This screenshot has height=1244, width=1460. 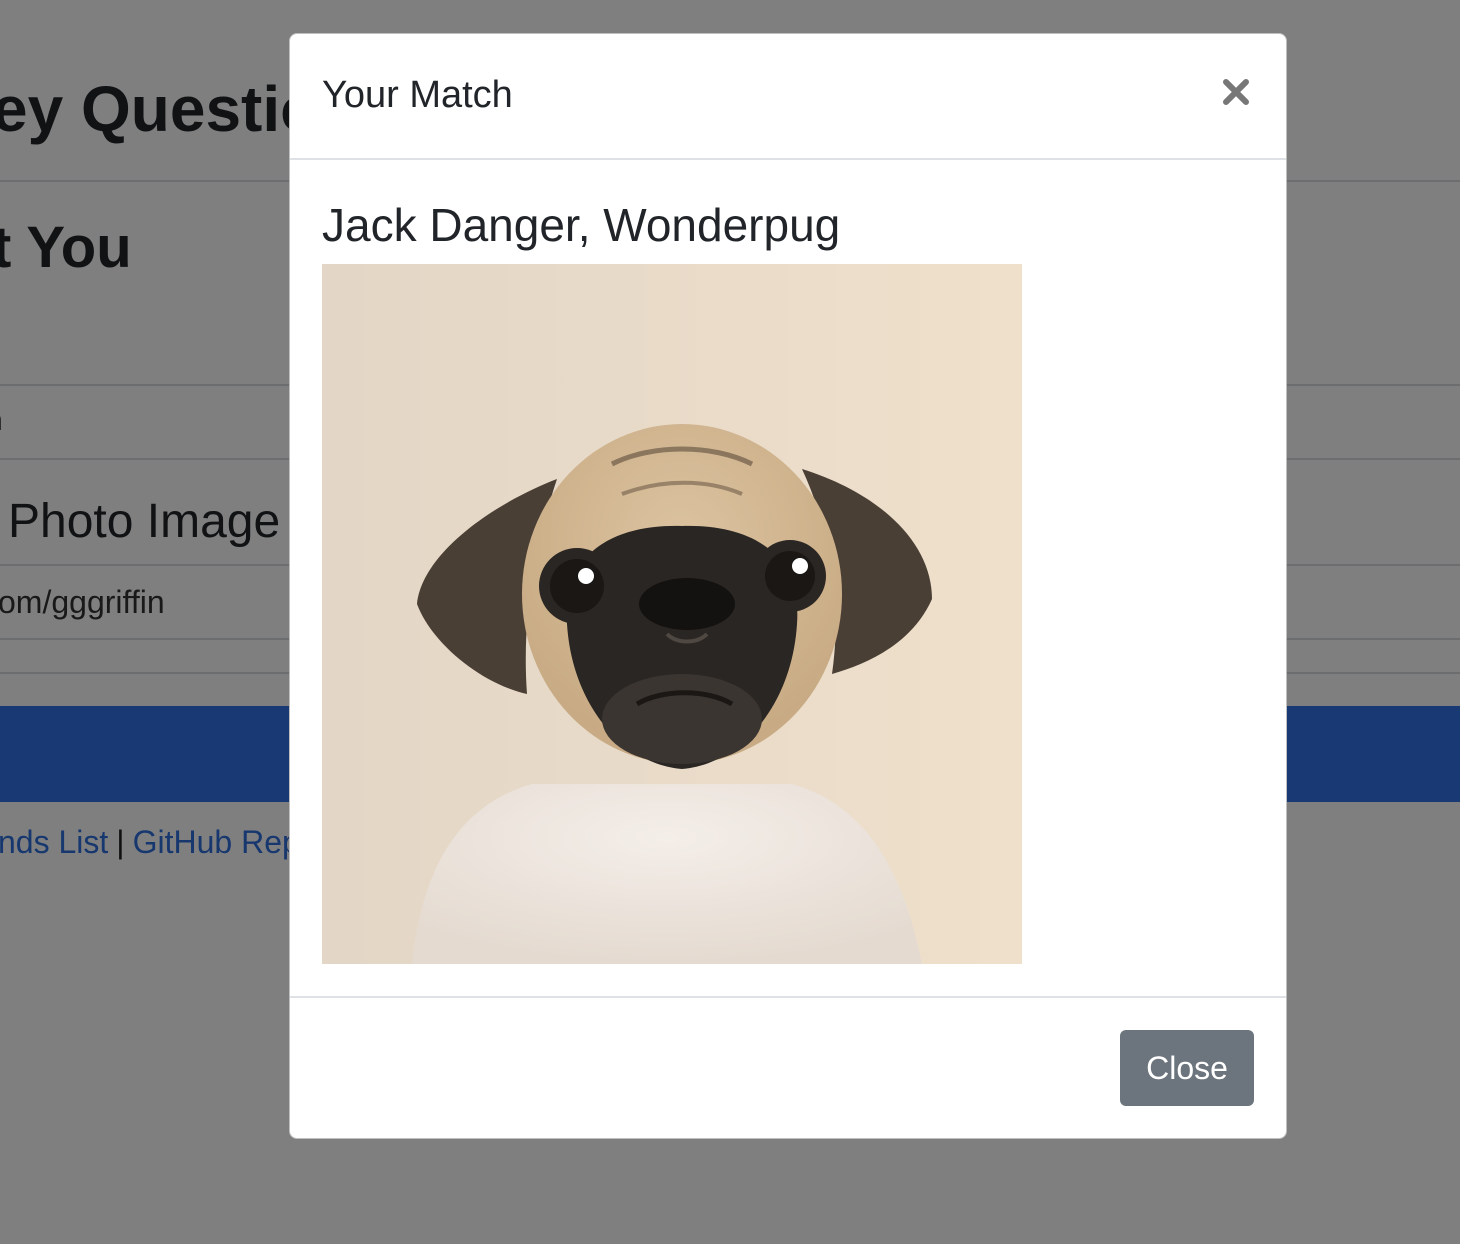 What do you see at coordinates (1187, 1068) in the screenshot?
I see `close-button: Close` at bounding box center [1187, 1068].